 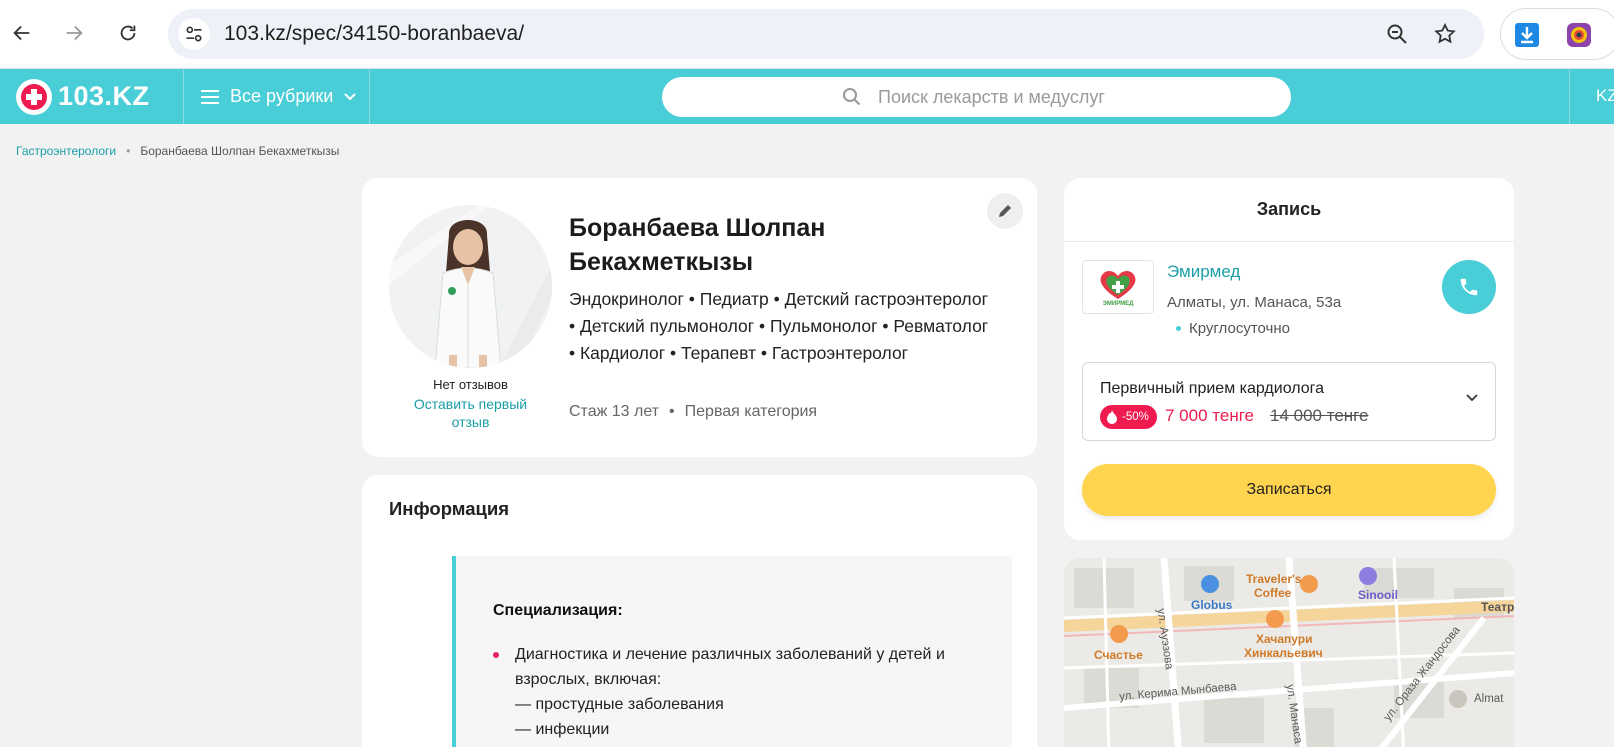 I want to click on site-info-button, so click(x=194, y=34).